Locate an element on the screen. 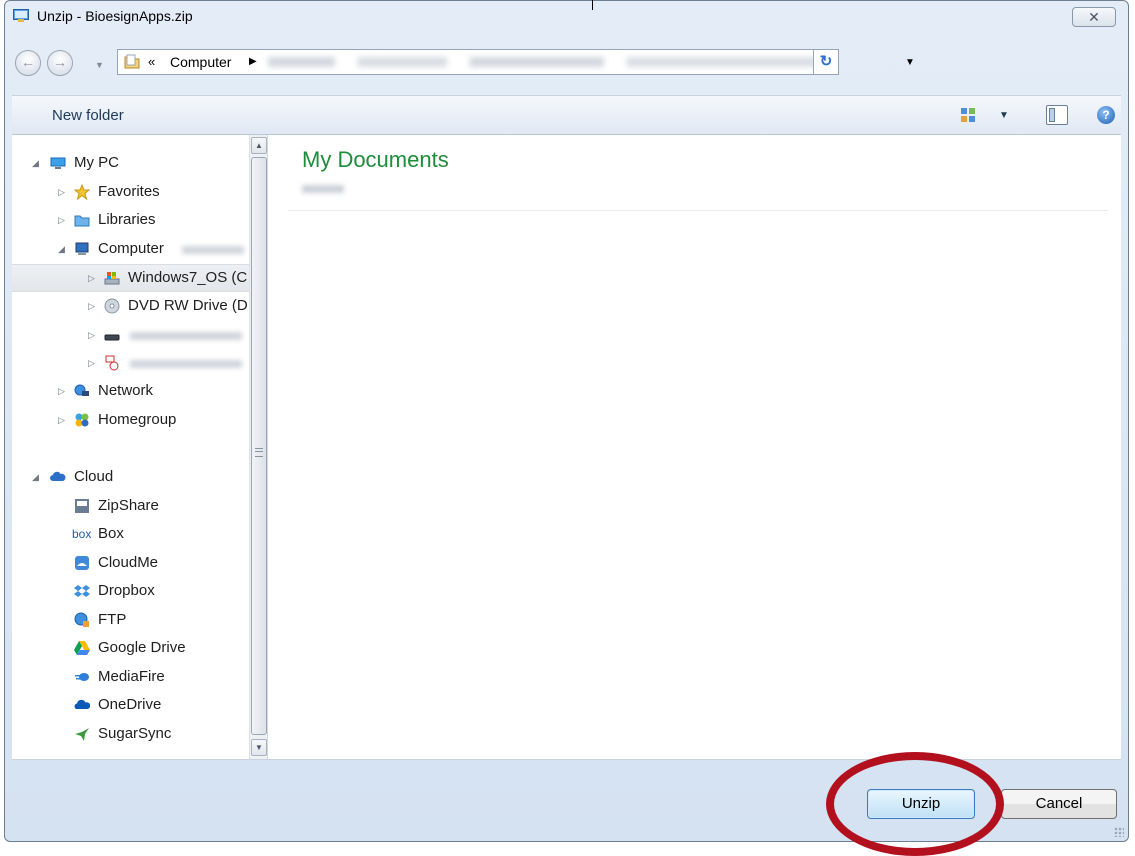 Image resolution: width=1135 pixels, height=856 pixels. close-button: ✕ is located at coordinates (1094, 17).